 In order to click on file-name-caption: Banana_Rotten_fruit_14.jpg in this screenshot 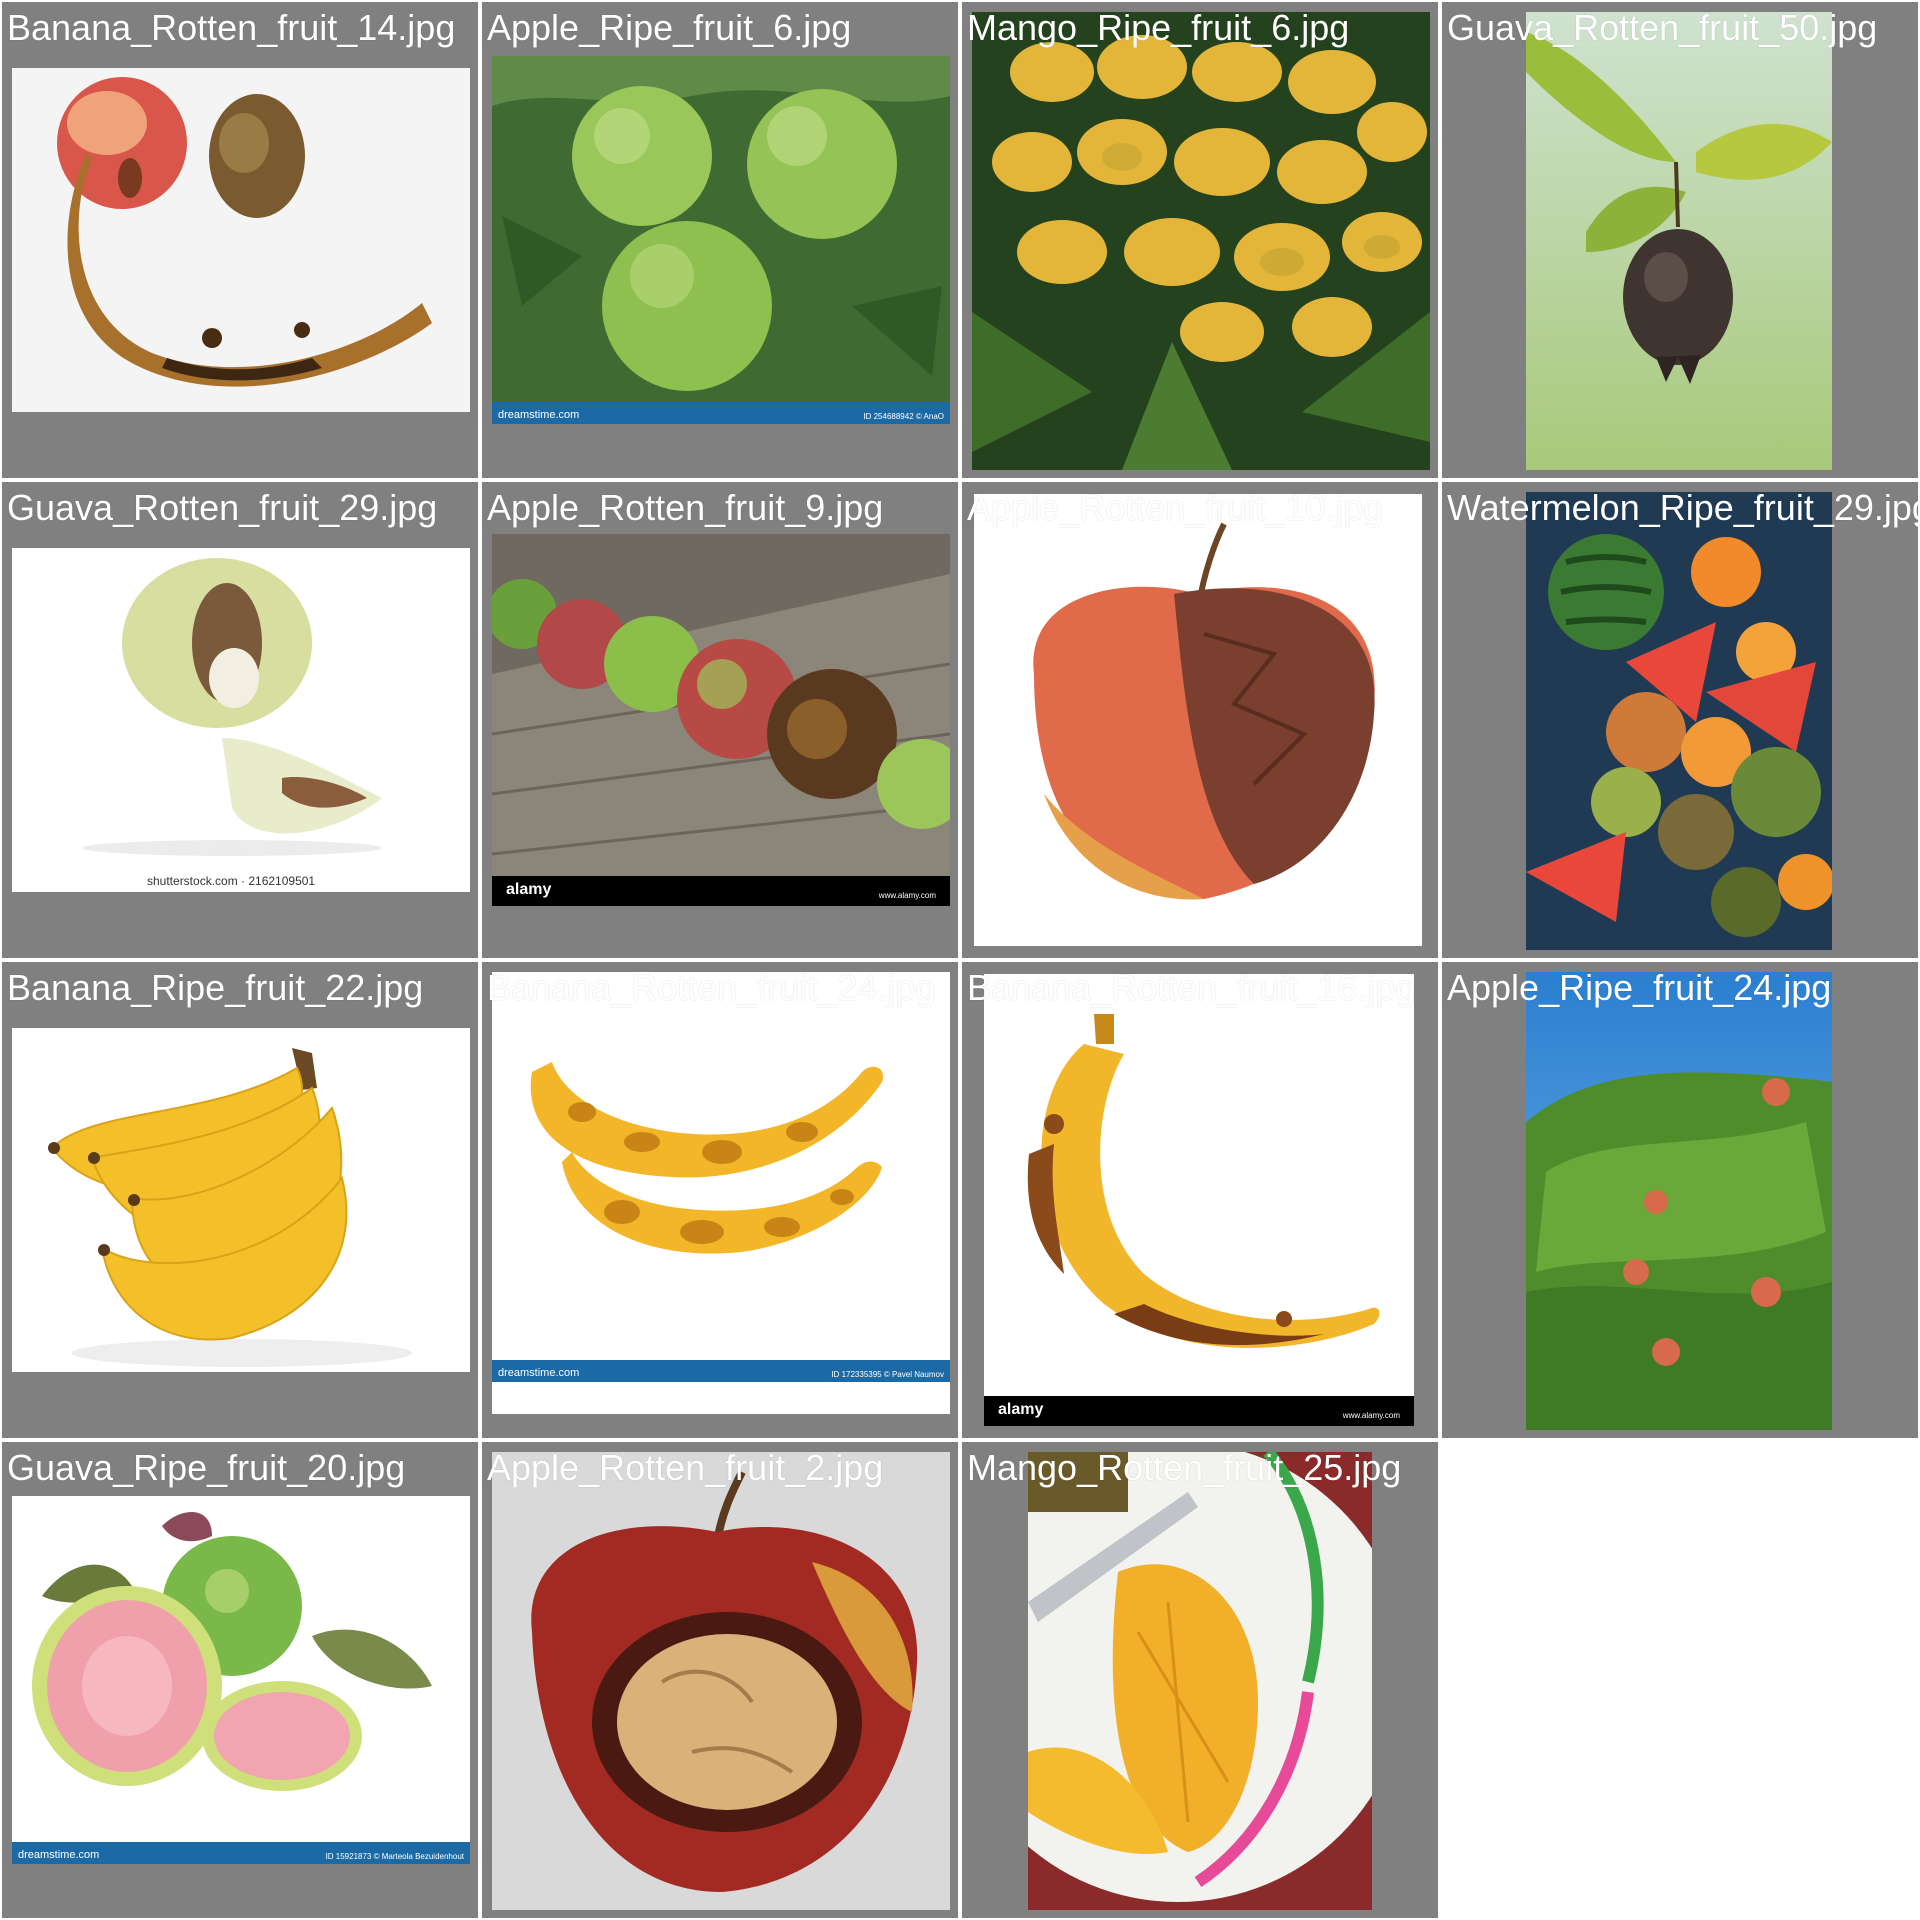, I will do `click(231, 27)`.